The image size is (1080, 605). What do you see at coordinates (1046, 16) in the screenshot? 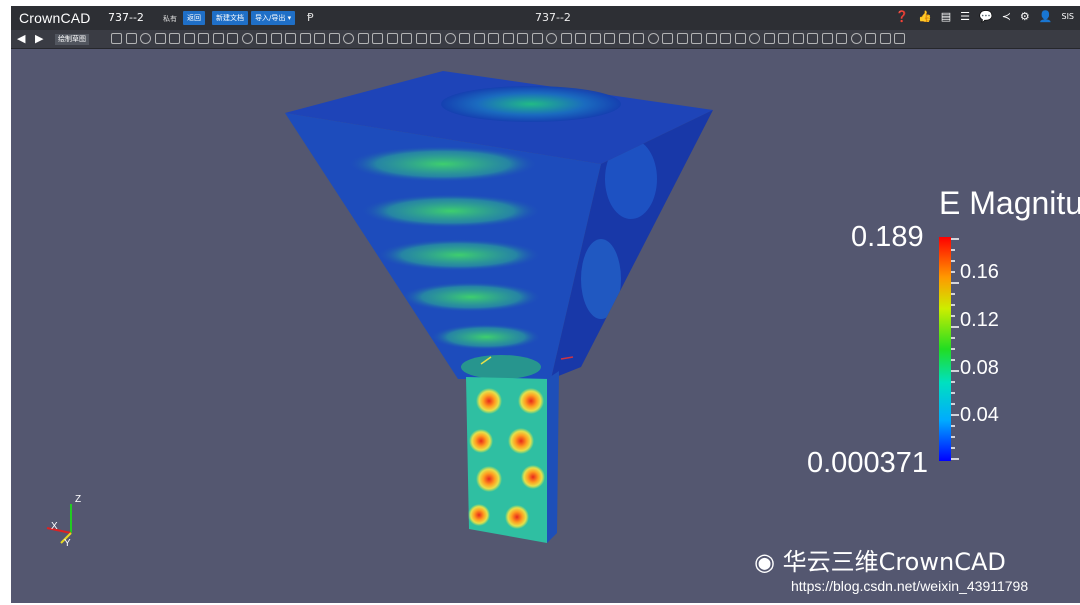
I see `user-icon: 👤` at bounding box center [1046, 16].